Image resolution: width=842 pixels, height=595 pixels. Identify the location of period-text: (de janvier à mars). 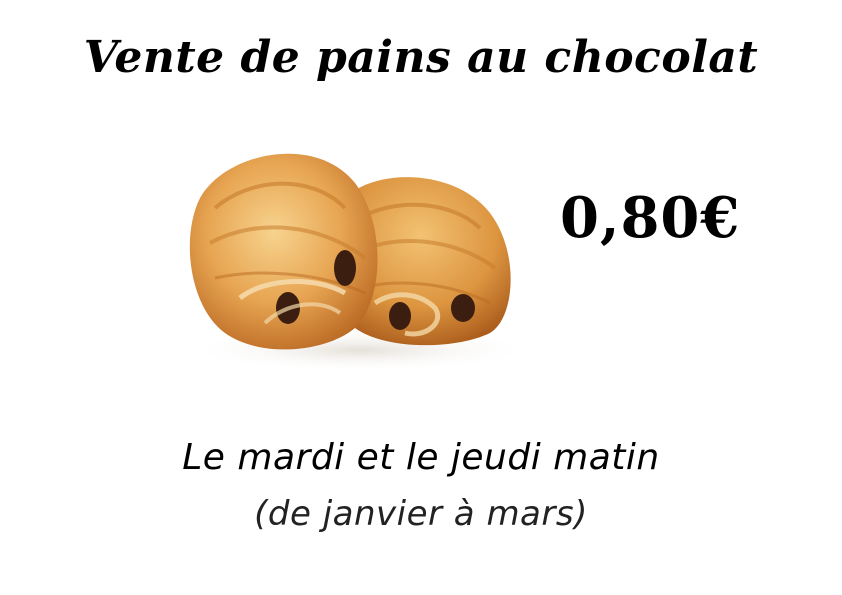
(421, 514).